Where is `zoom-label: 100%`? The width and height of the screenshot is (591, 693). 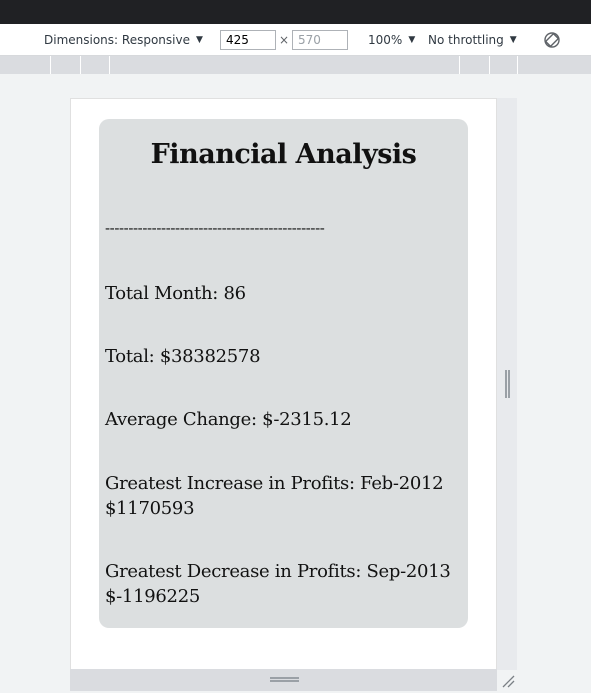 zoom-label: 100% is located at coordinates (385, 40).